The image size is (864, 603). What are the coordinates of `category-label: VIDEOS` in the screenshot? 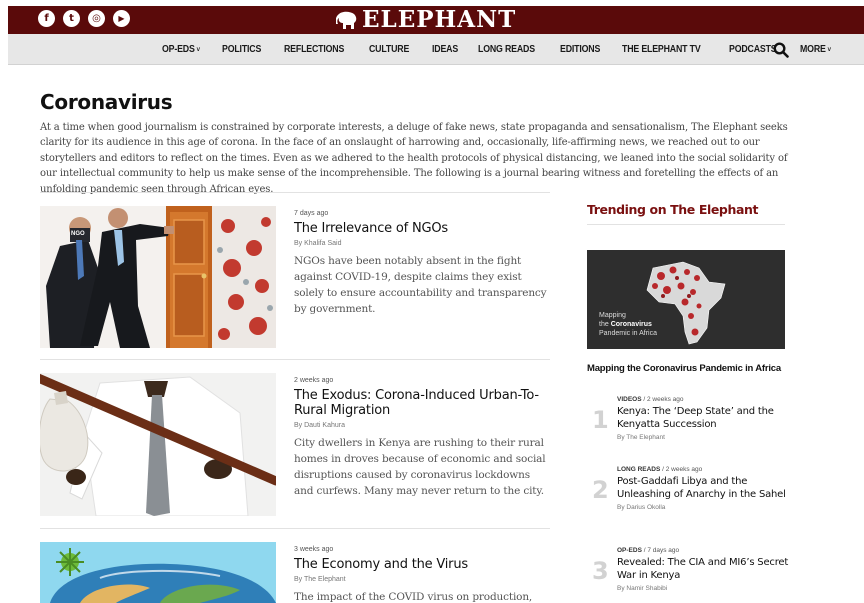 It's located at (629, 399).